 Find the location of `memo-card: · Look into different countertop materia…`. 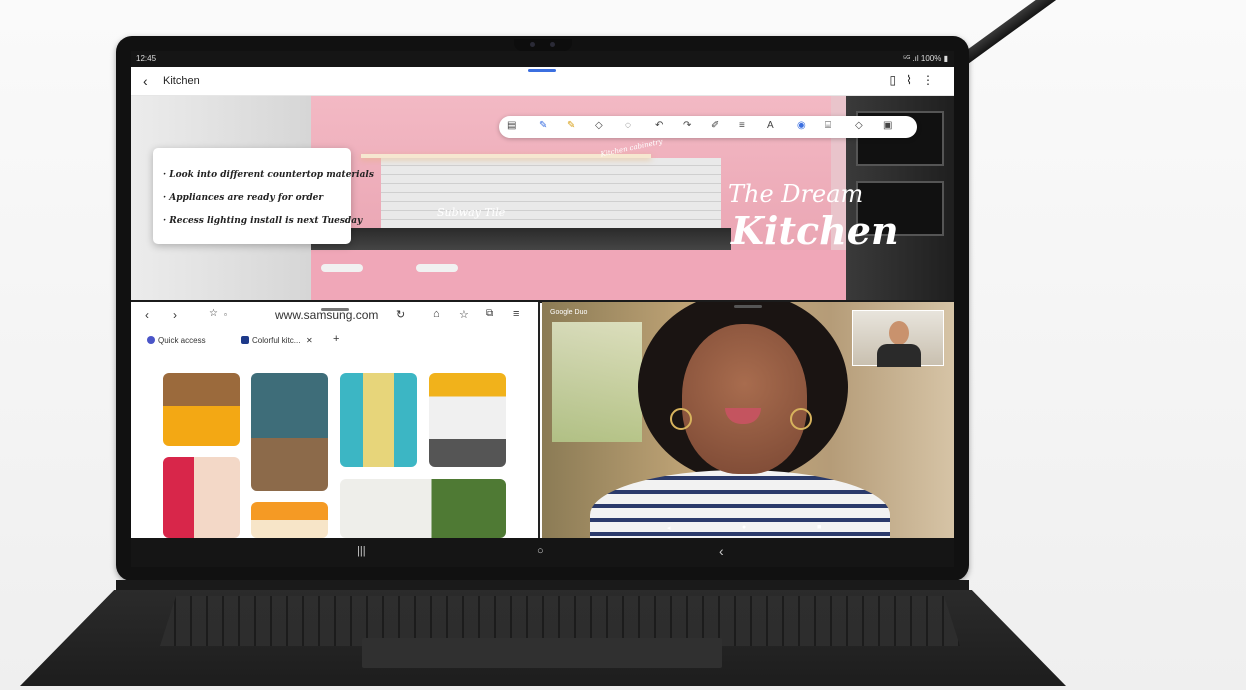

memo-card: · Look into different countertop materia… is located at coordinates (263, 196).